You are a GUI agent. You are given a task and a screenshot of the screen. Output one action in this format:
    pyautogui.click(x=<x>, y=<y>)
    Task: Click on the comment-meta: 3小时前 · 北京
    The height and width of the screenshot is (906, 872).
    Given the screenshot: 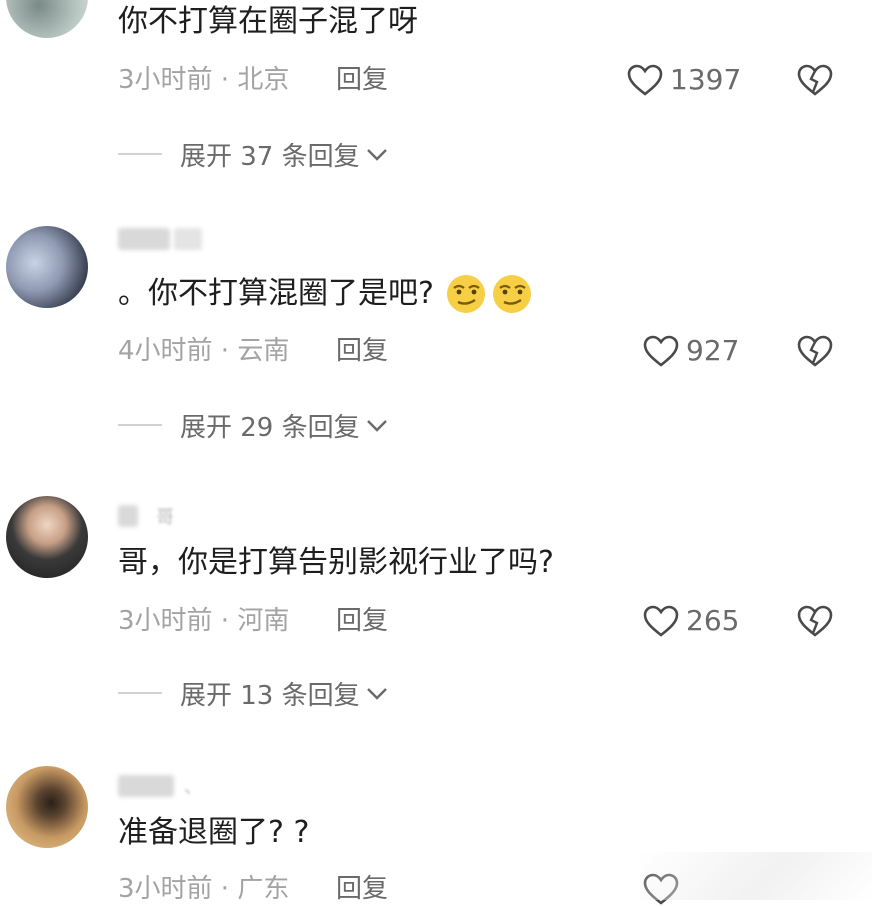 What is the action you would take?
    pyautogui.click(x=204, y=80)
    